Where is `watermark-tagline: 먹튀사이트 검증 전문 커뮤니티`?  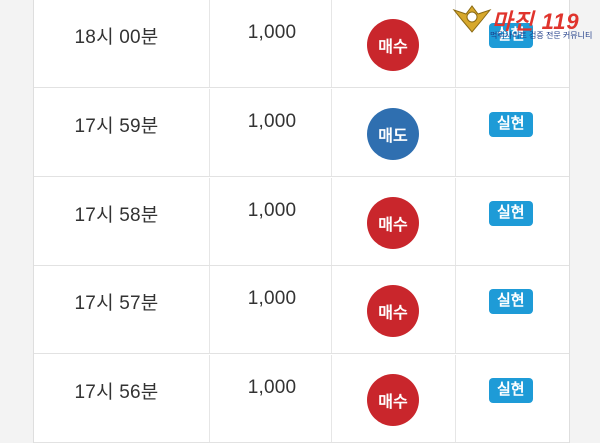
watermark-tagline: 먹튀사이트 검증 전문 커뮤니티 is located at coordinates (541, 35).